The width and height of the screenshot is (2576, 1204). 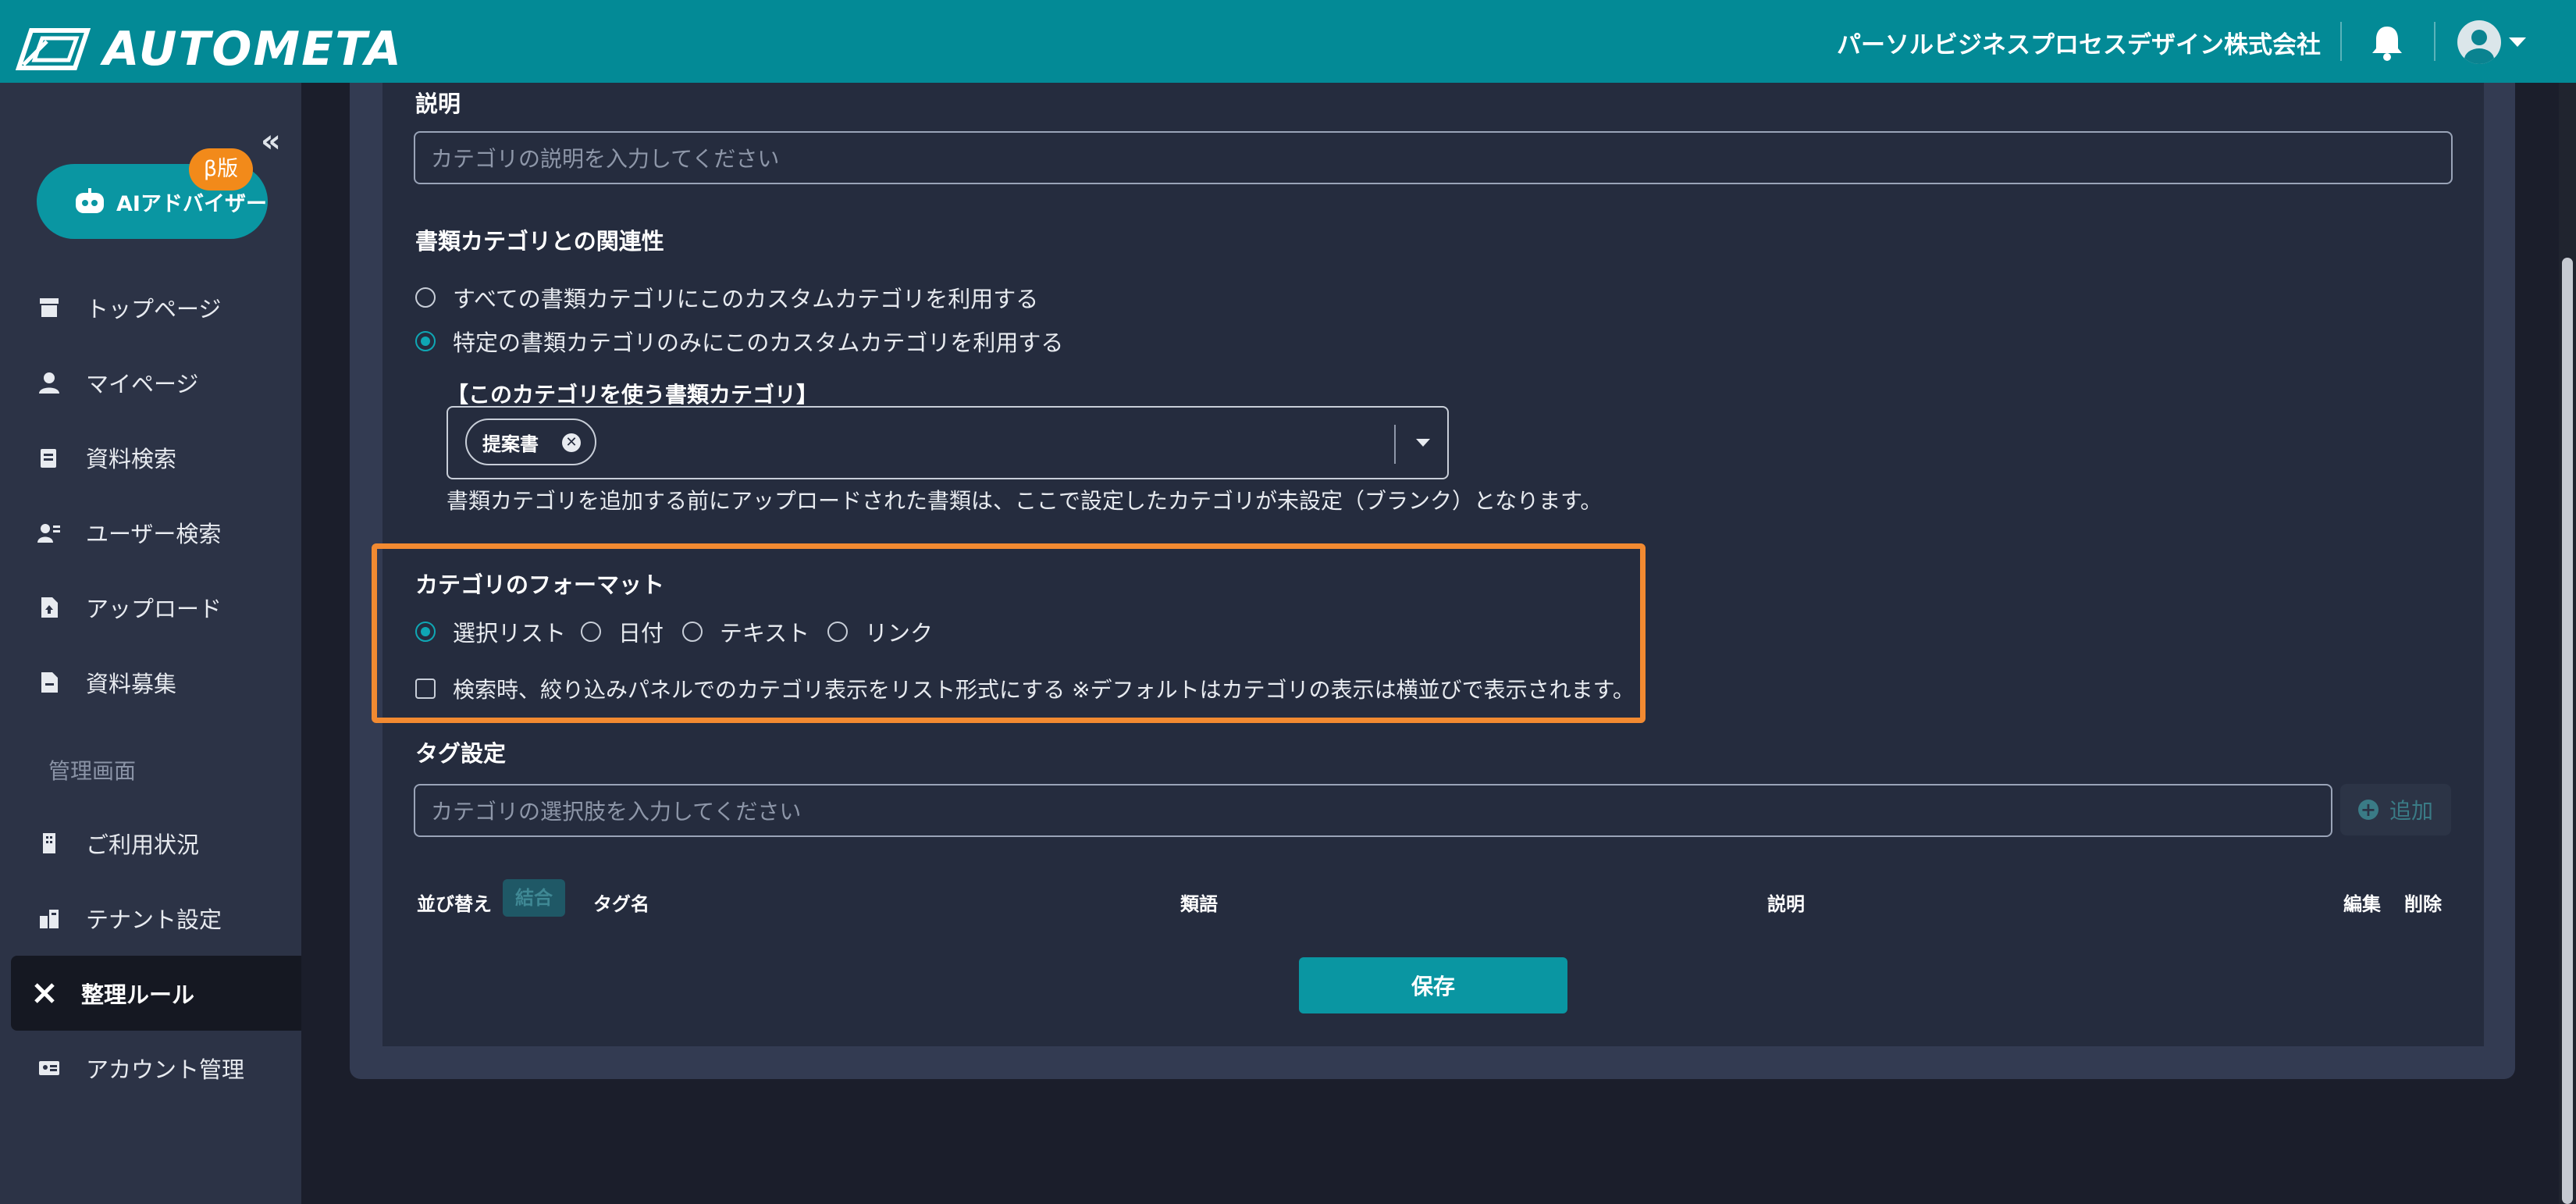 I want to click on column-tag-name: タグ名, so click(x=621, y=904).